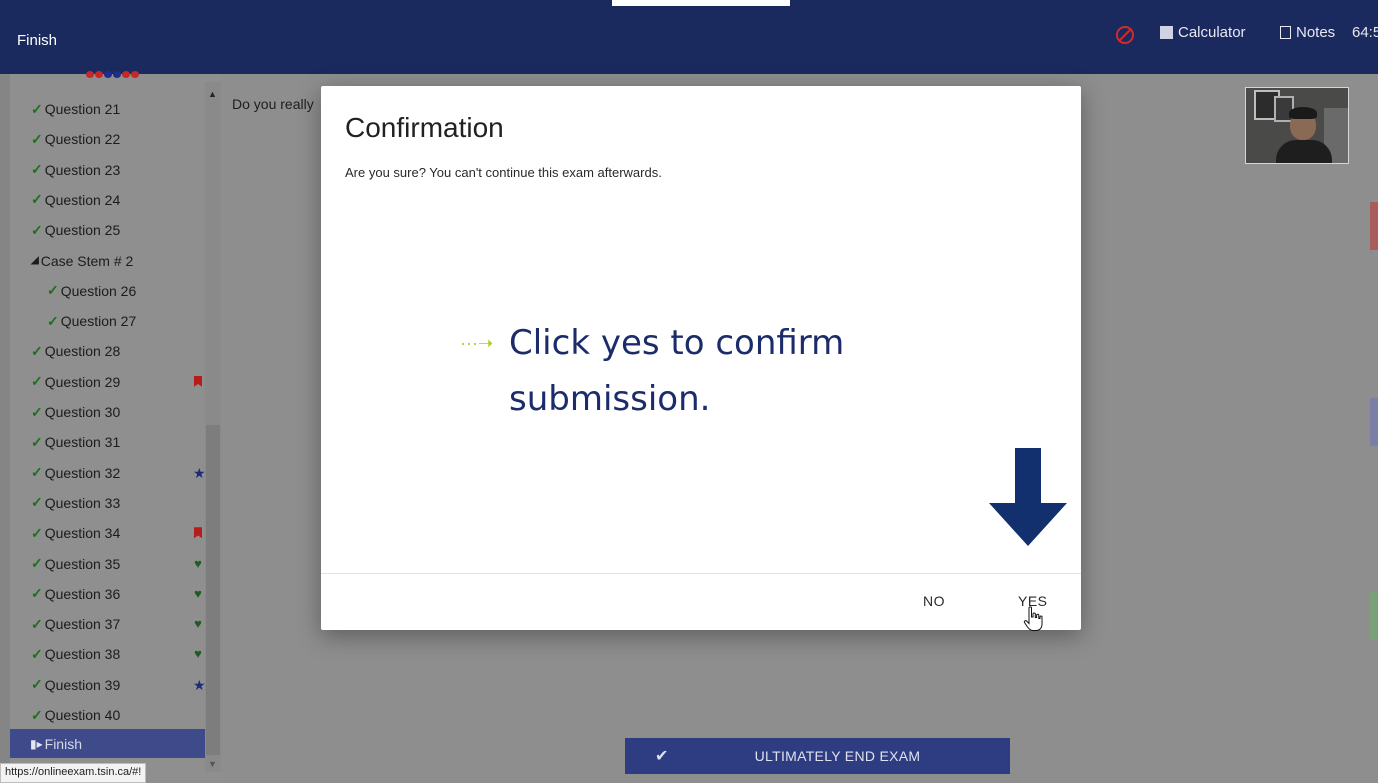  Describe the element at coordinates (98, 290) in the screenshot. I see `sidebar-item-label: Question 26` at that location.